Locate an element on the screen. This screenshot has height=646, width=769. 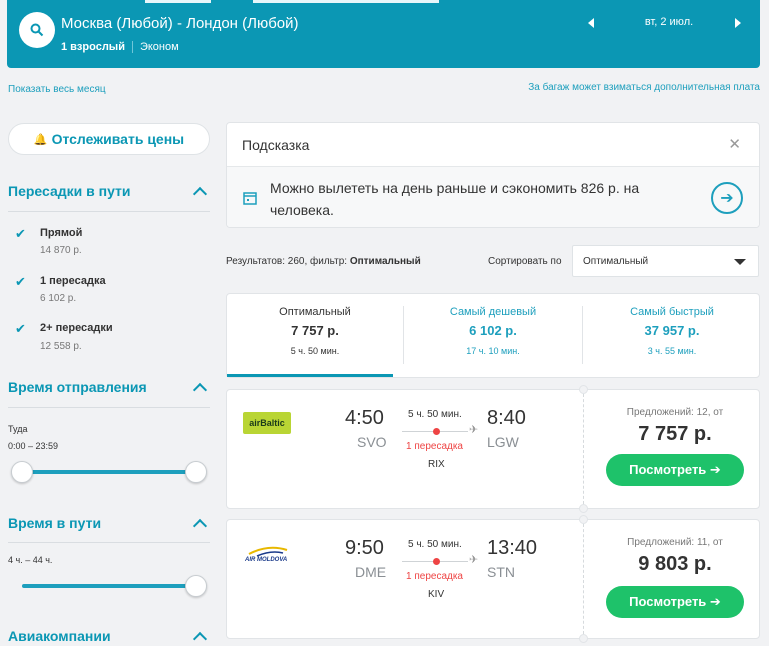
tab-price: 37 957 р. is located at coordinates (672, 330).